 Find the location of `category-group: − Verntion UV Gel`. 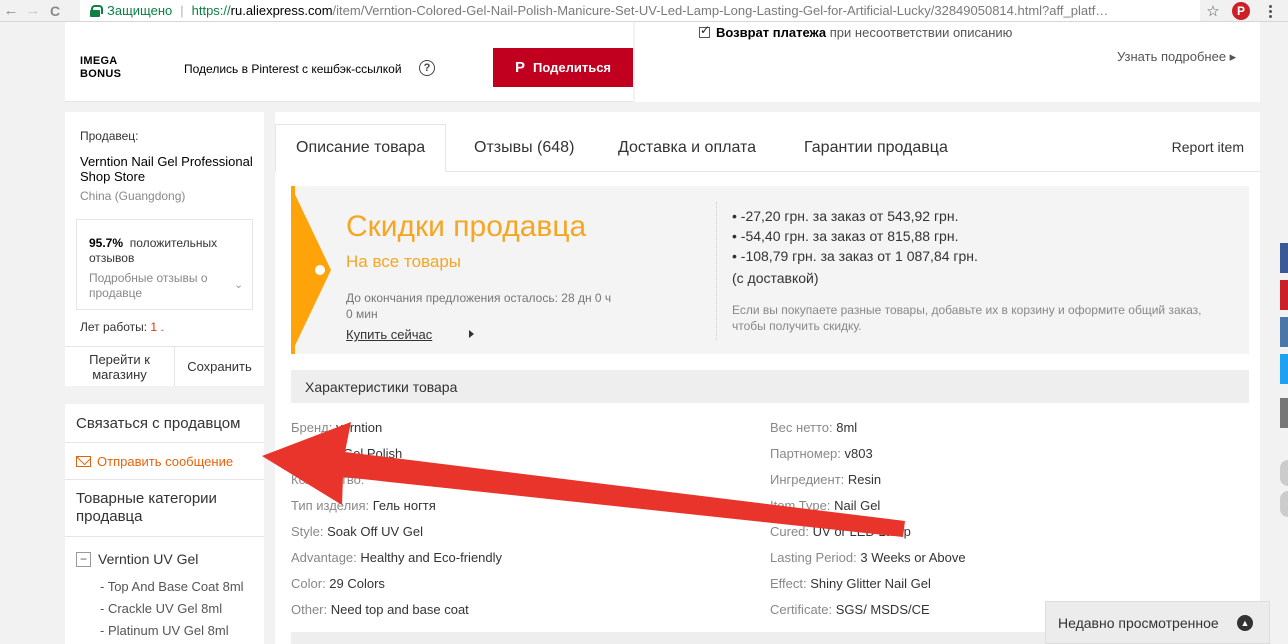

category-group: − Verntion UV Gel is located at coordinates (137, 559).